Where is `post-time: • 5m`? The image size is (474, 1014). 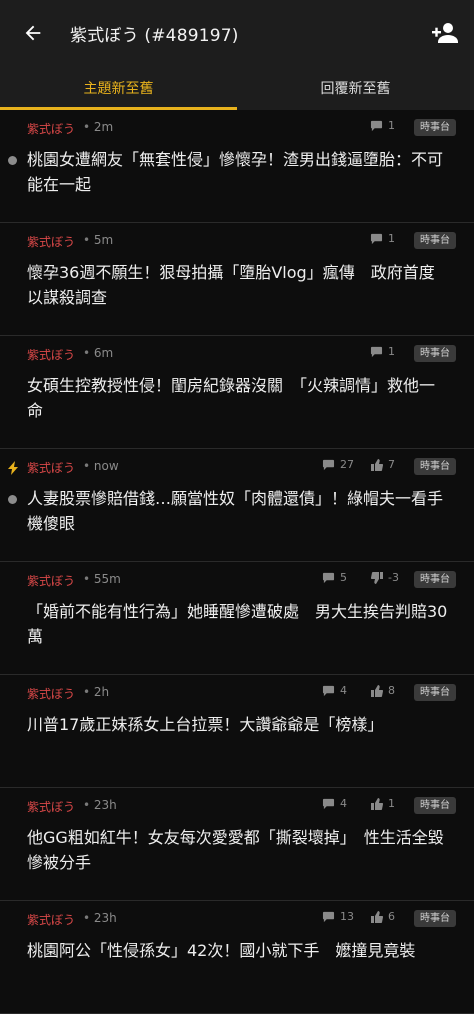
post-time: • 5m is located at coordinates (98, 240).